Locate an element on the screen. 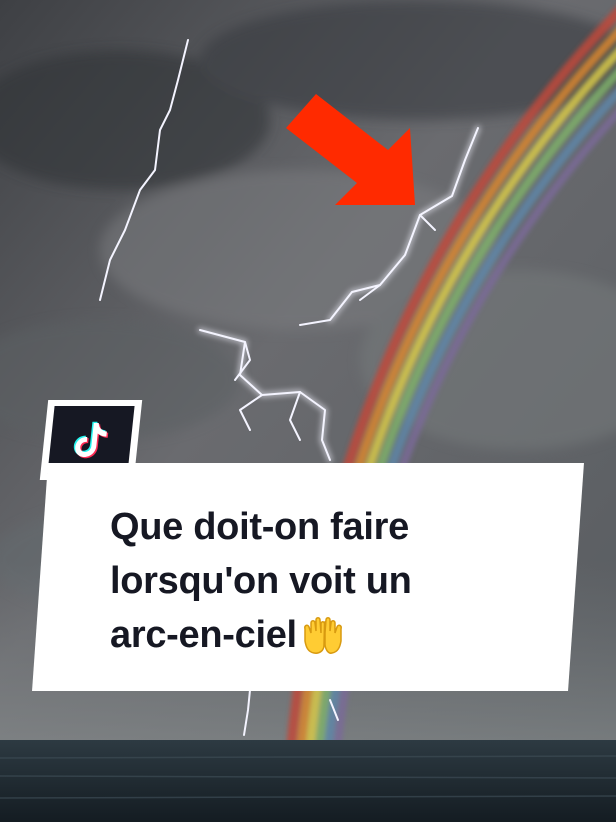 This screenshot has height=822, width=616. caption-line-3-wrap: arc-en-ciel is located at coordinates (330, 635).